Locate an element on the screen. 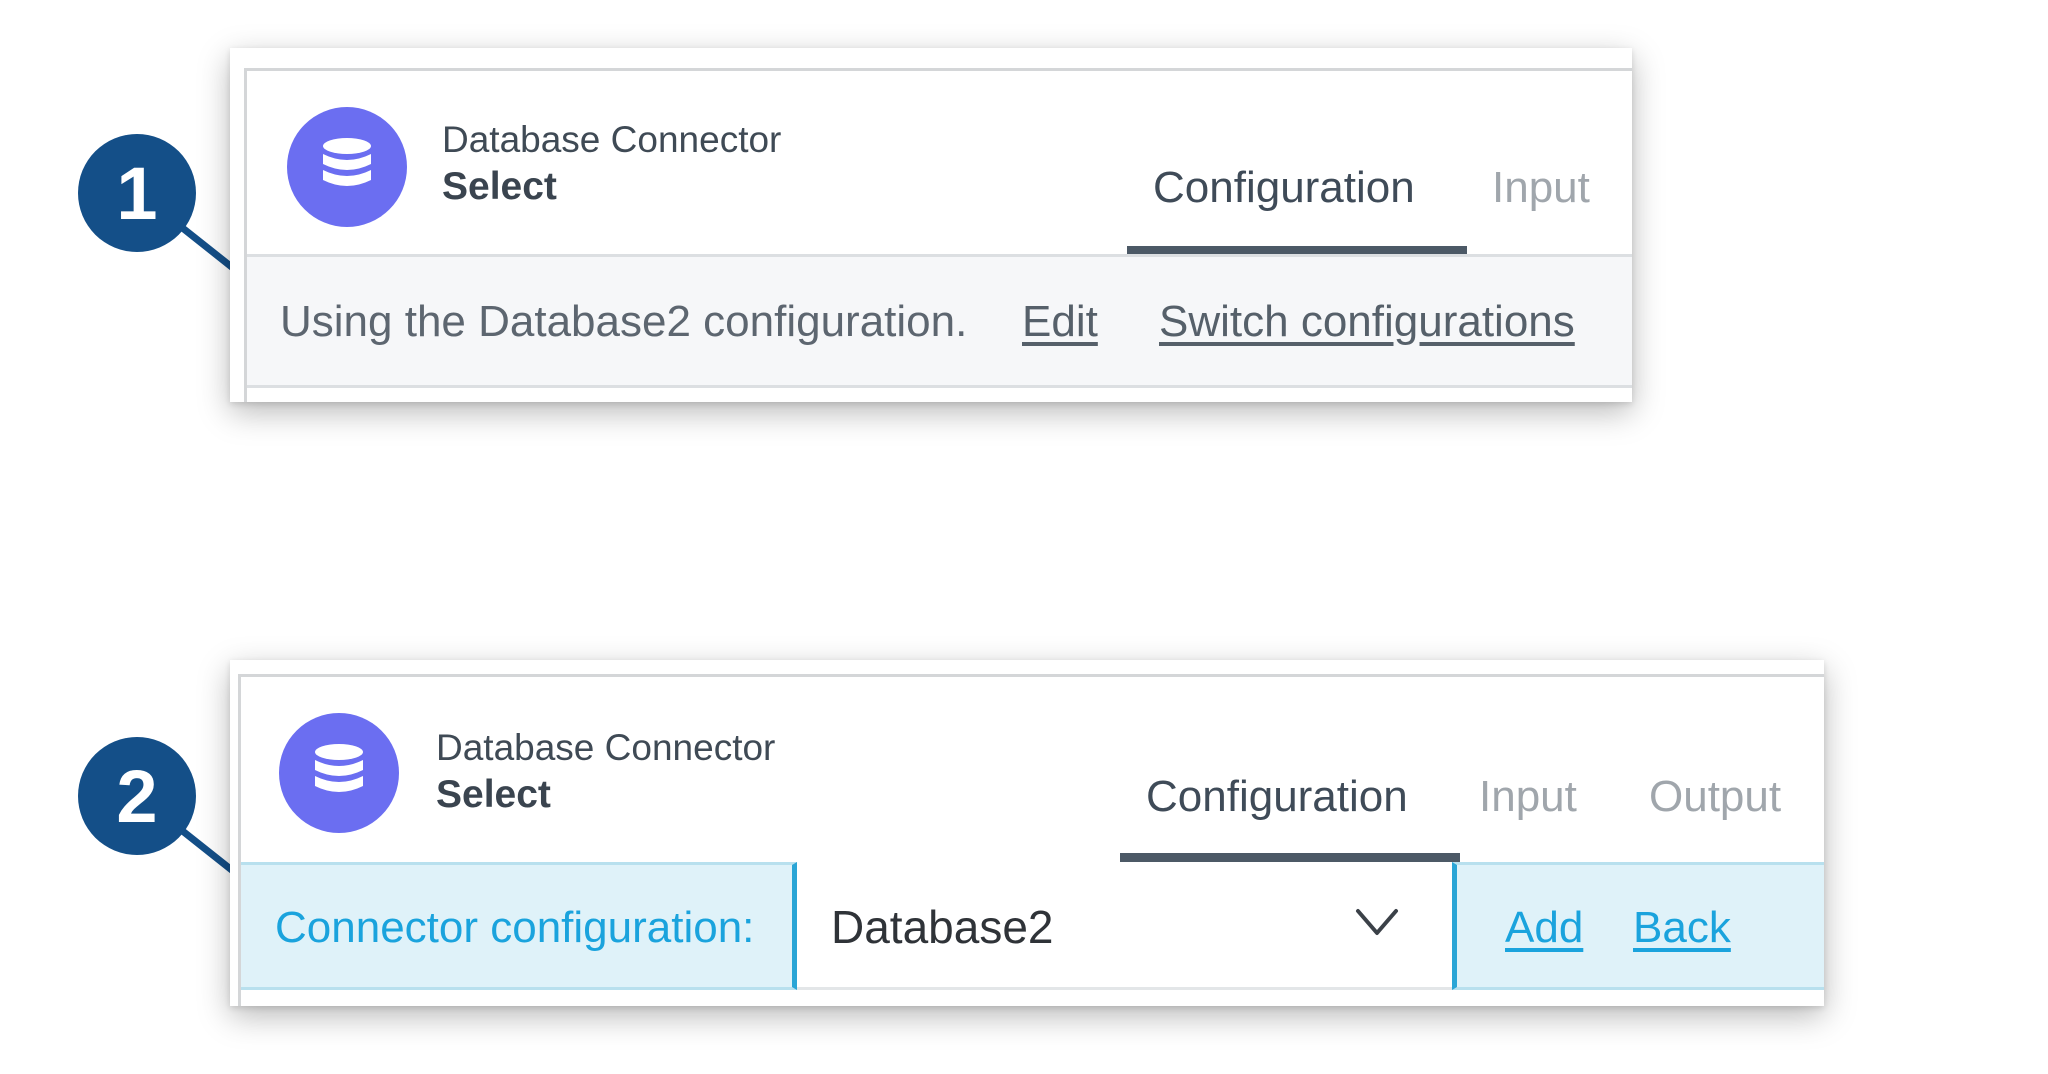  callout-badge-2: 2 is located at coordinates (137, 796).